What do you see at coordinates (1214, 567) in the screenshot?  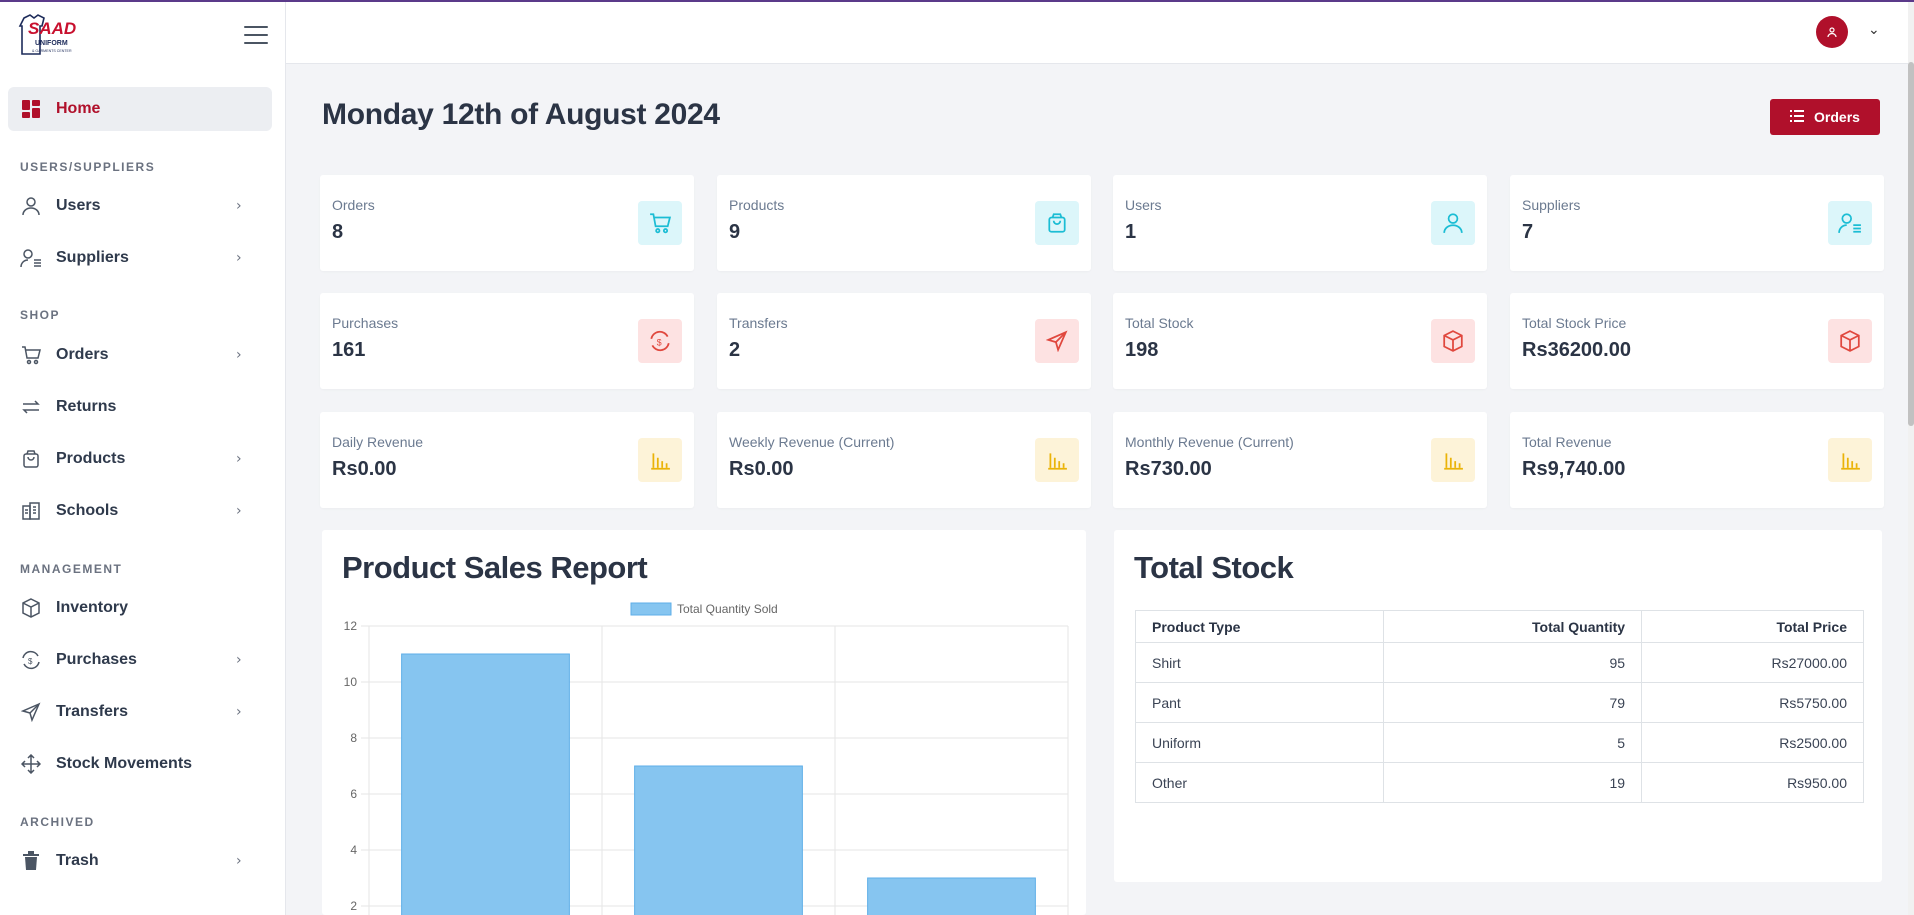 I see `panel-title: Total Stock` at bounding box center [1214, 567].